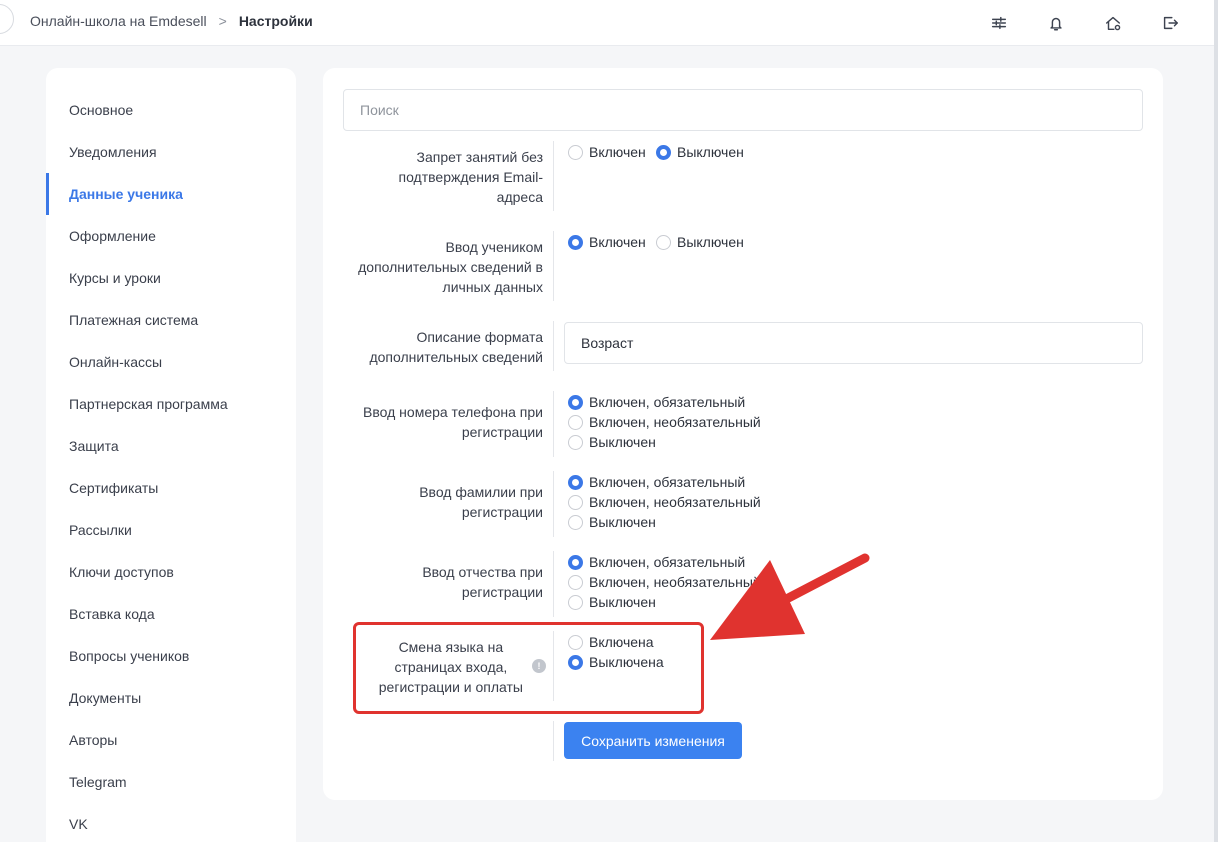 The width and height of the screenshot is (1218, 842). I want to click on sidebar-item-student-questions: Вопросы учеников, so click(171, 656).